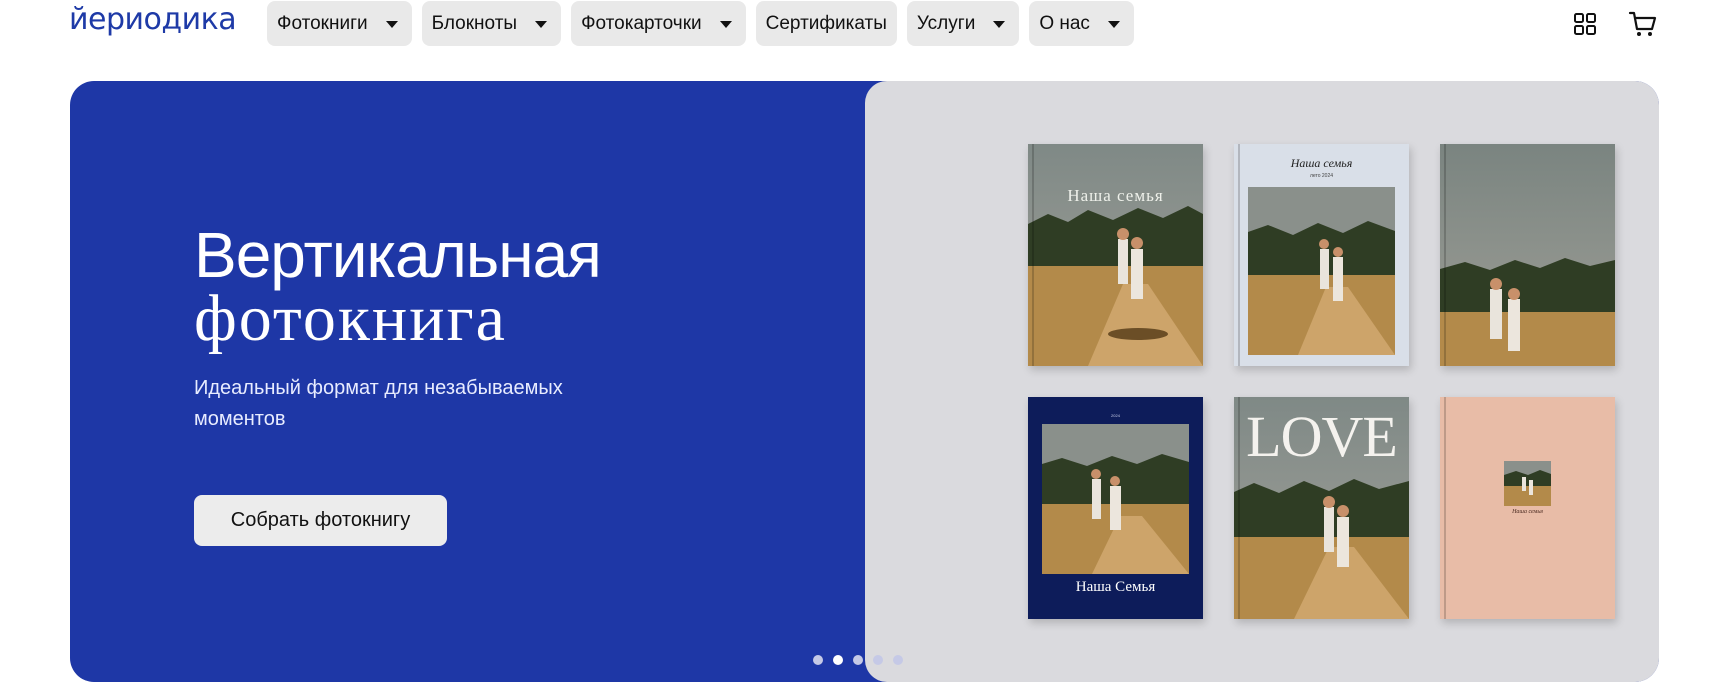 The height and width of the screenshot is (695, 1721). I want to click on book-cover: 2024 Наша Семья, so click(1115, 508).